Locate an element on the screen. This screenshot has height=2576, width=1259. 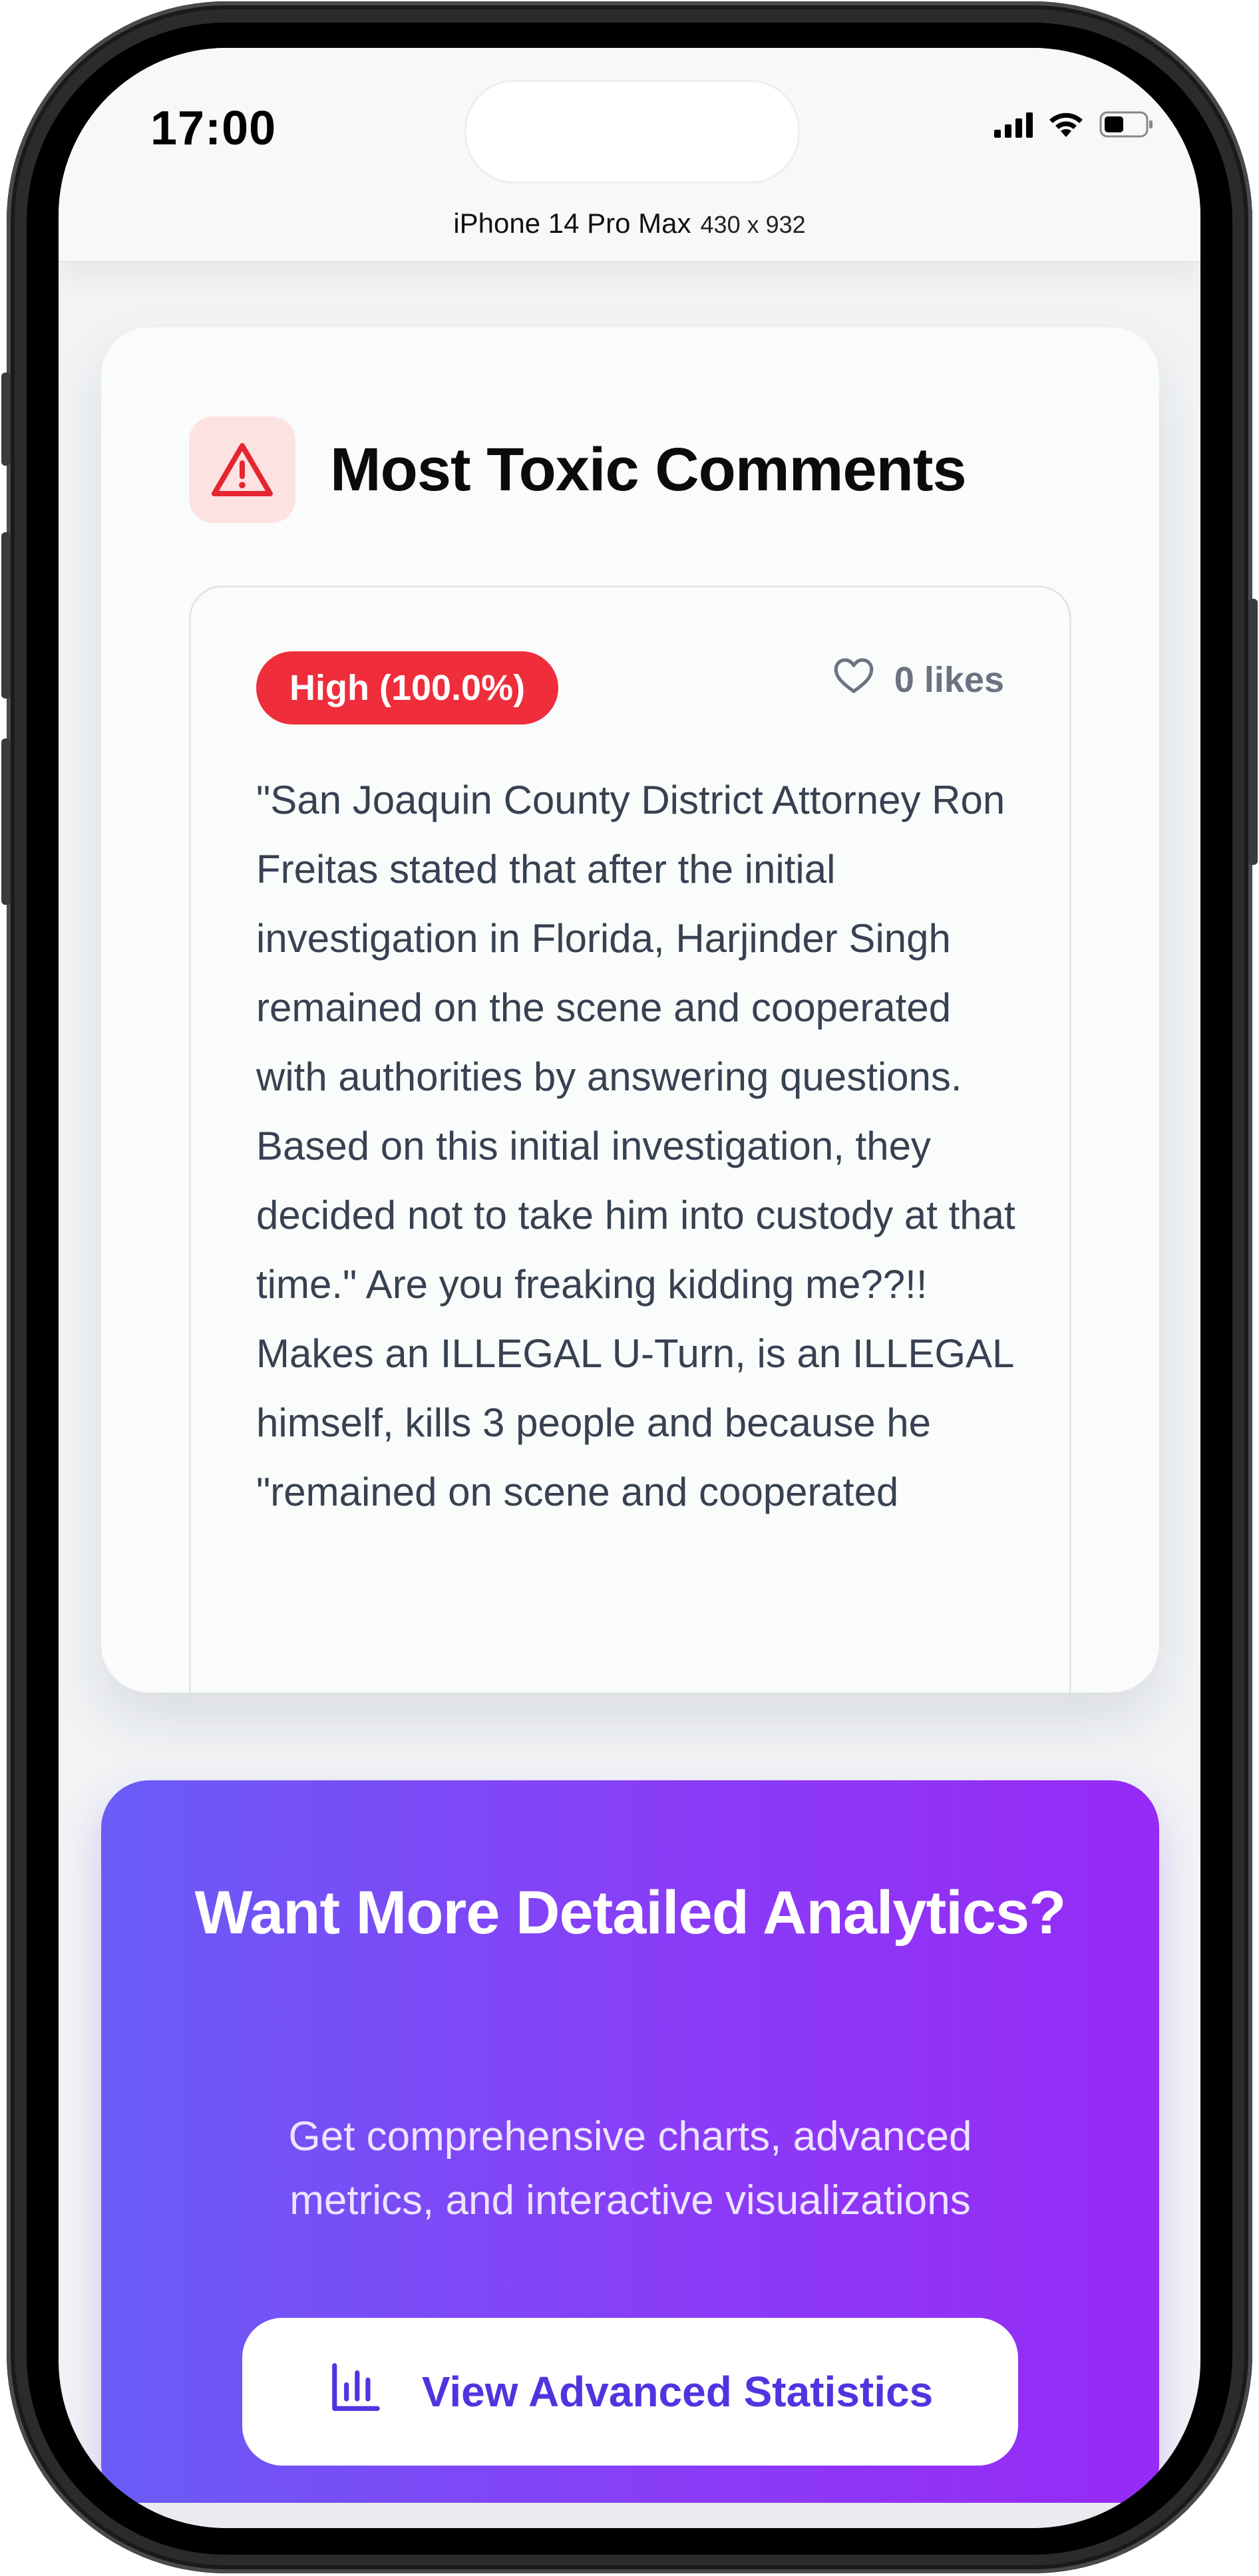
device-name: iPhone 14 Pro Max is located at coordinates (572, 223).